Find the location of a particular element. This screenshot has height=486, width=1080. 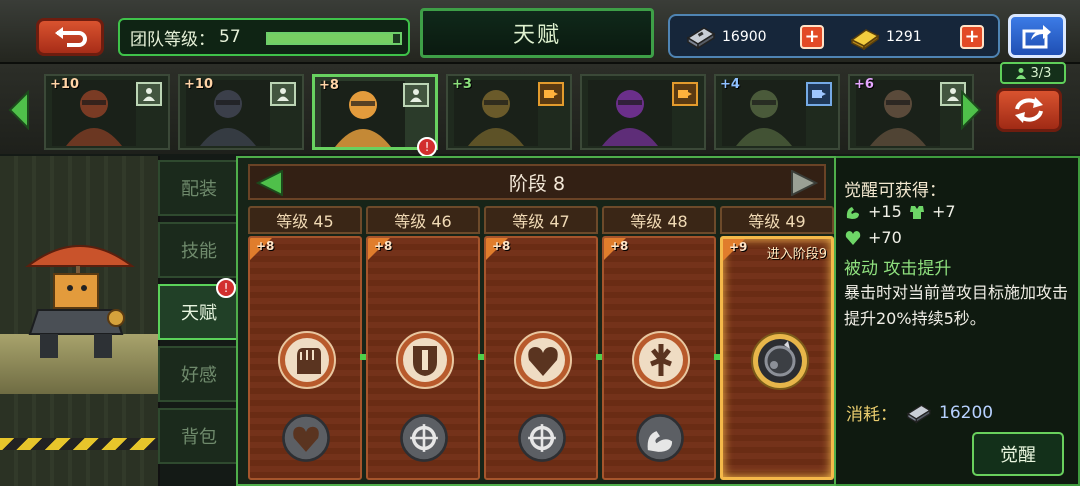

talent-node-card: +9 进入阶段9 is located at coordinates (777, 358).